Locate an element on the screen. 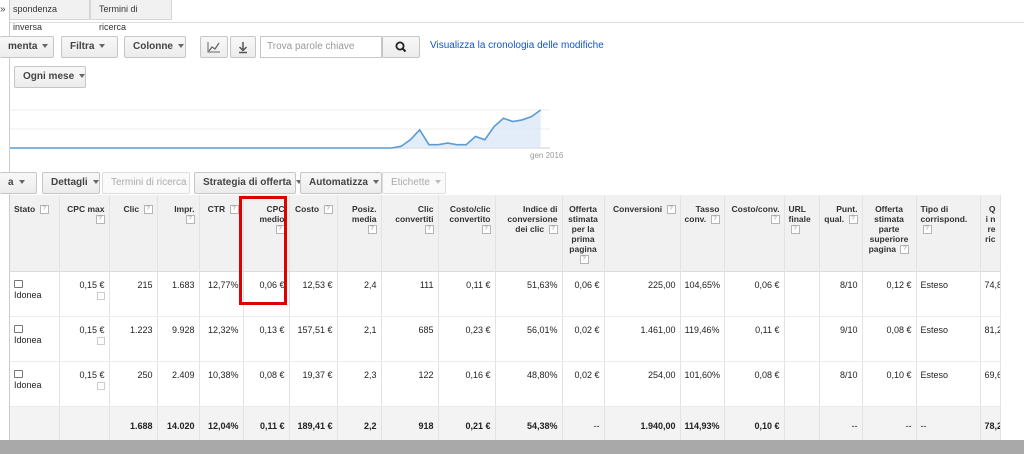  column-header: CPC max ? is located at coordinates (84, 233).